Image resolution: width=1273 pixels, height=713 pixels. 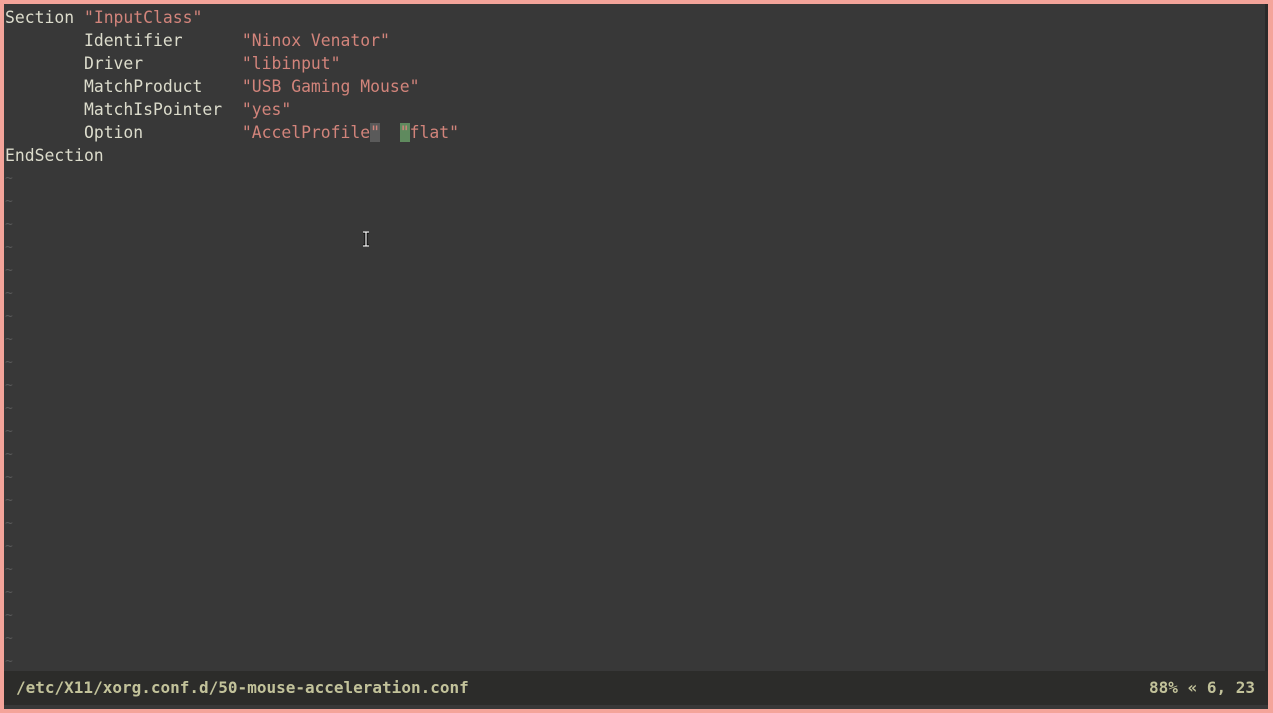 I want to click on option-key: Option, so click(x=113, y=132).